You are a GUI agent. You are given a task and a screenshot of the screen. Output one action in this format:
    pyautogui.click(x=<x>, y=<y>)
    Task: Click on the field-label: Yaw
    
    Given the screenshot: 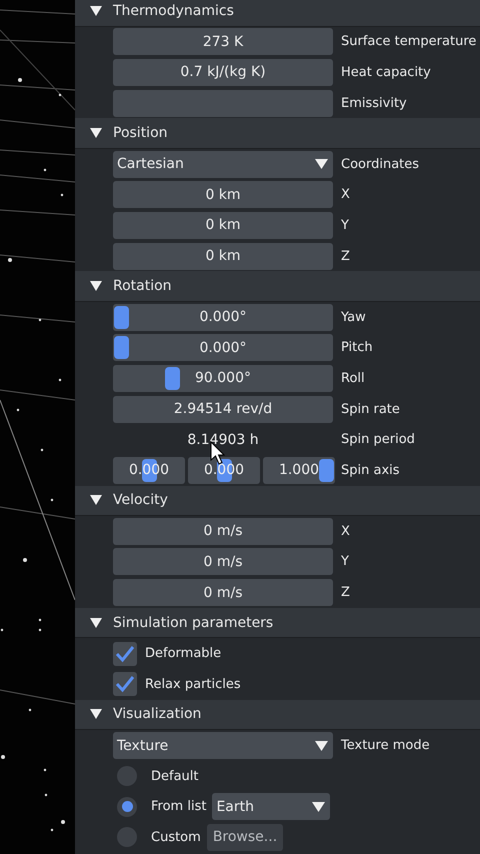 What is the action you would take?
    pyautogui.click(x=353, y=317)
    